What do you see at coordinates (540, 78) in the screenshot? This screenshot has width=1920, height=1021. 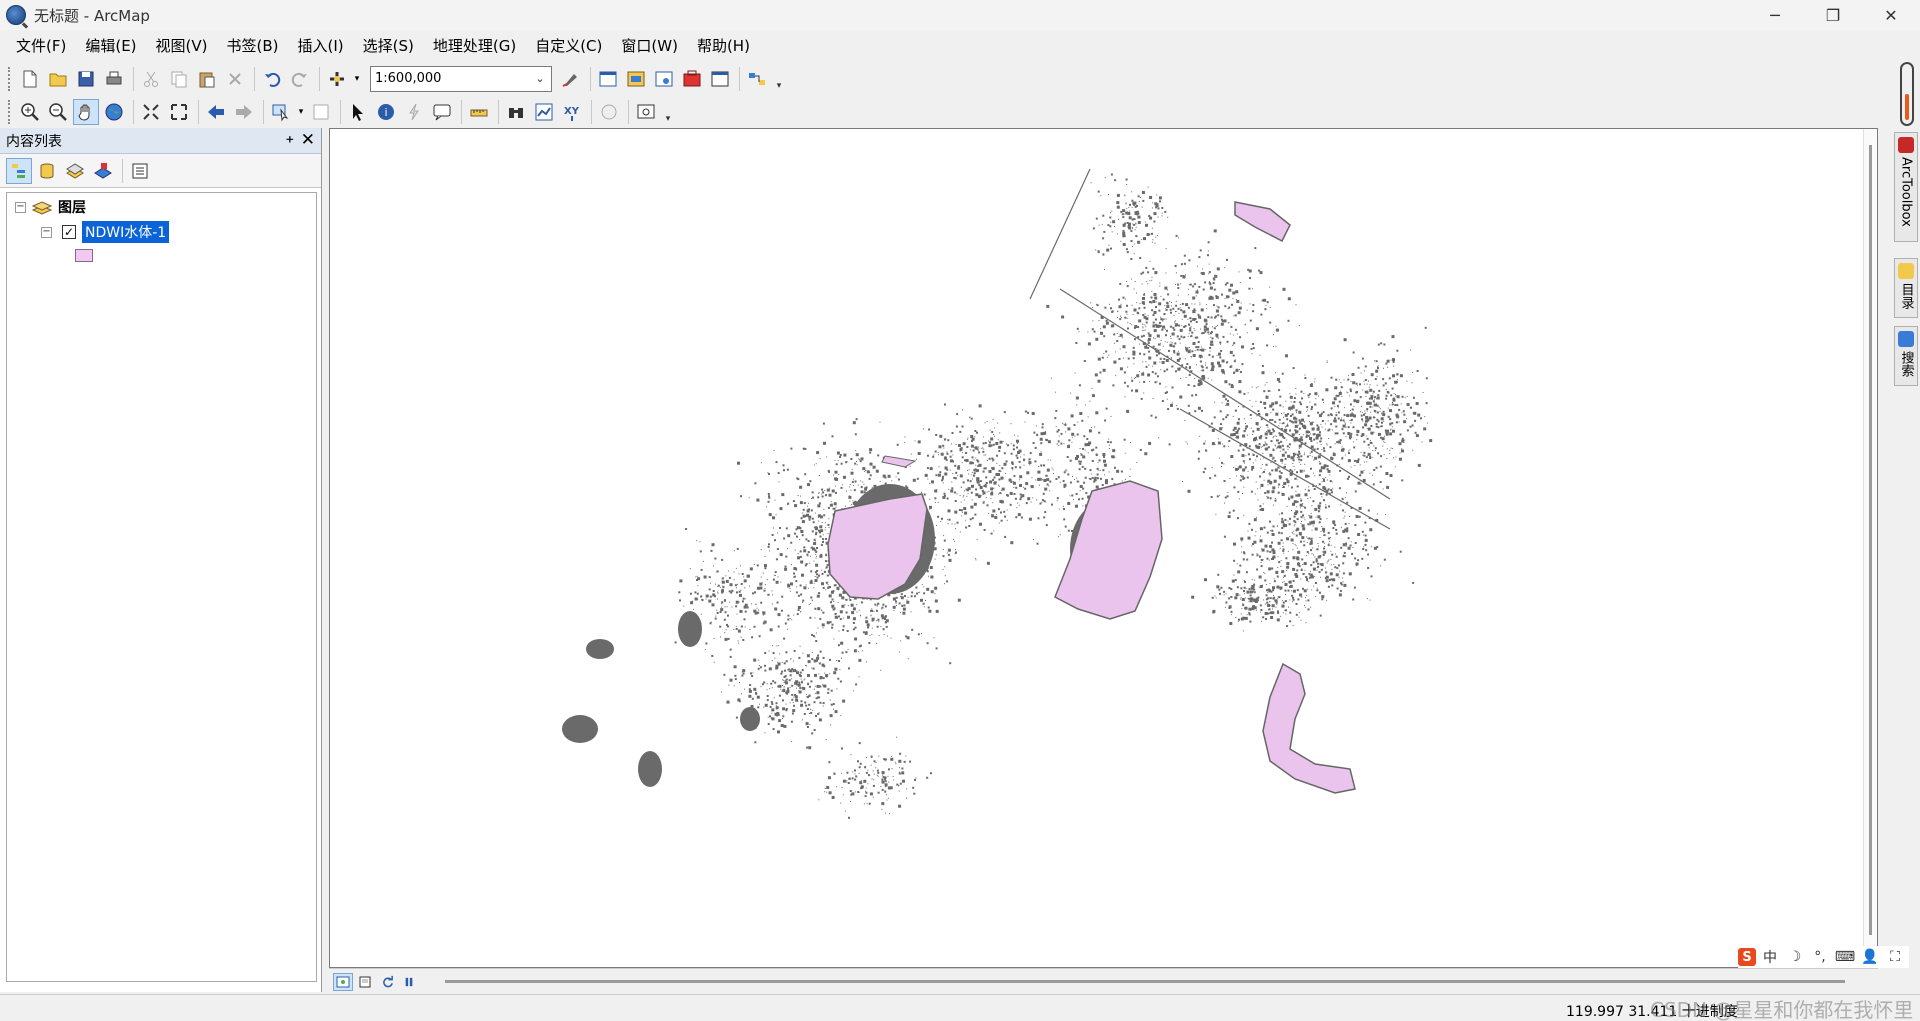 I see `chevron-down-icon: ⌄` at bounding box center [540, 78].